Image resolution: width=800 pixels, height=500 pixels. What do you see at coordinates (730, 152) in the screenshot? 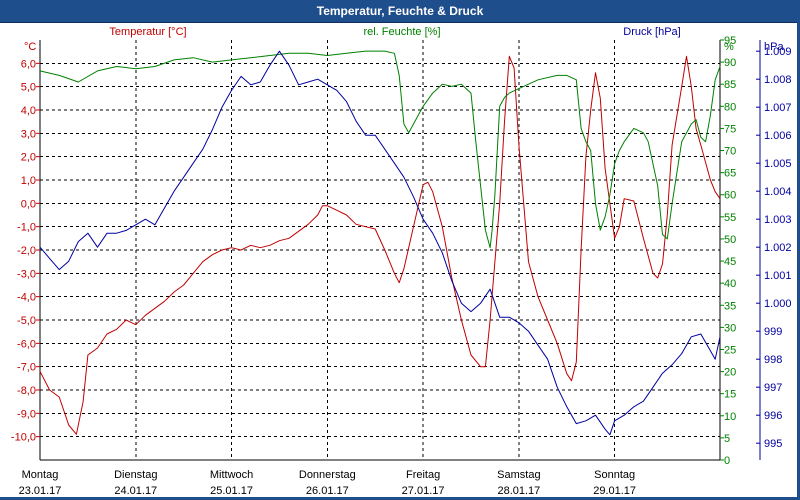
I see `humidity-tick-label: 70` at bounding box center [730, 152].